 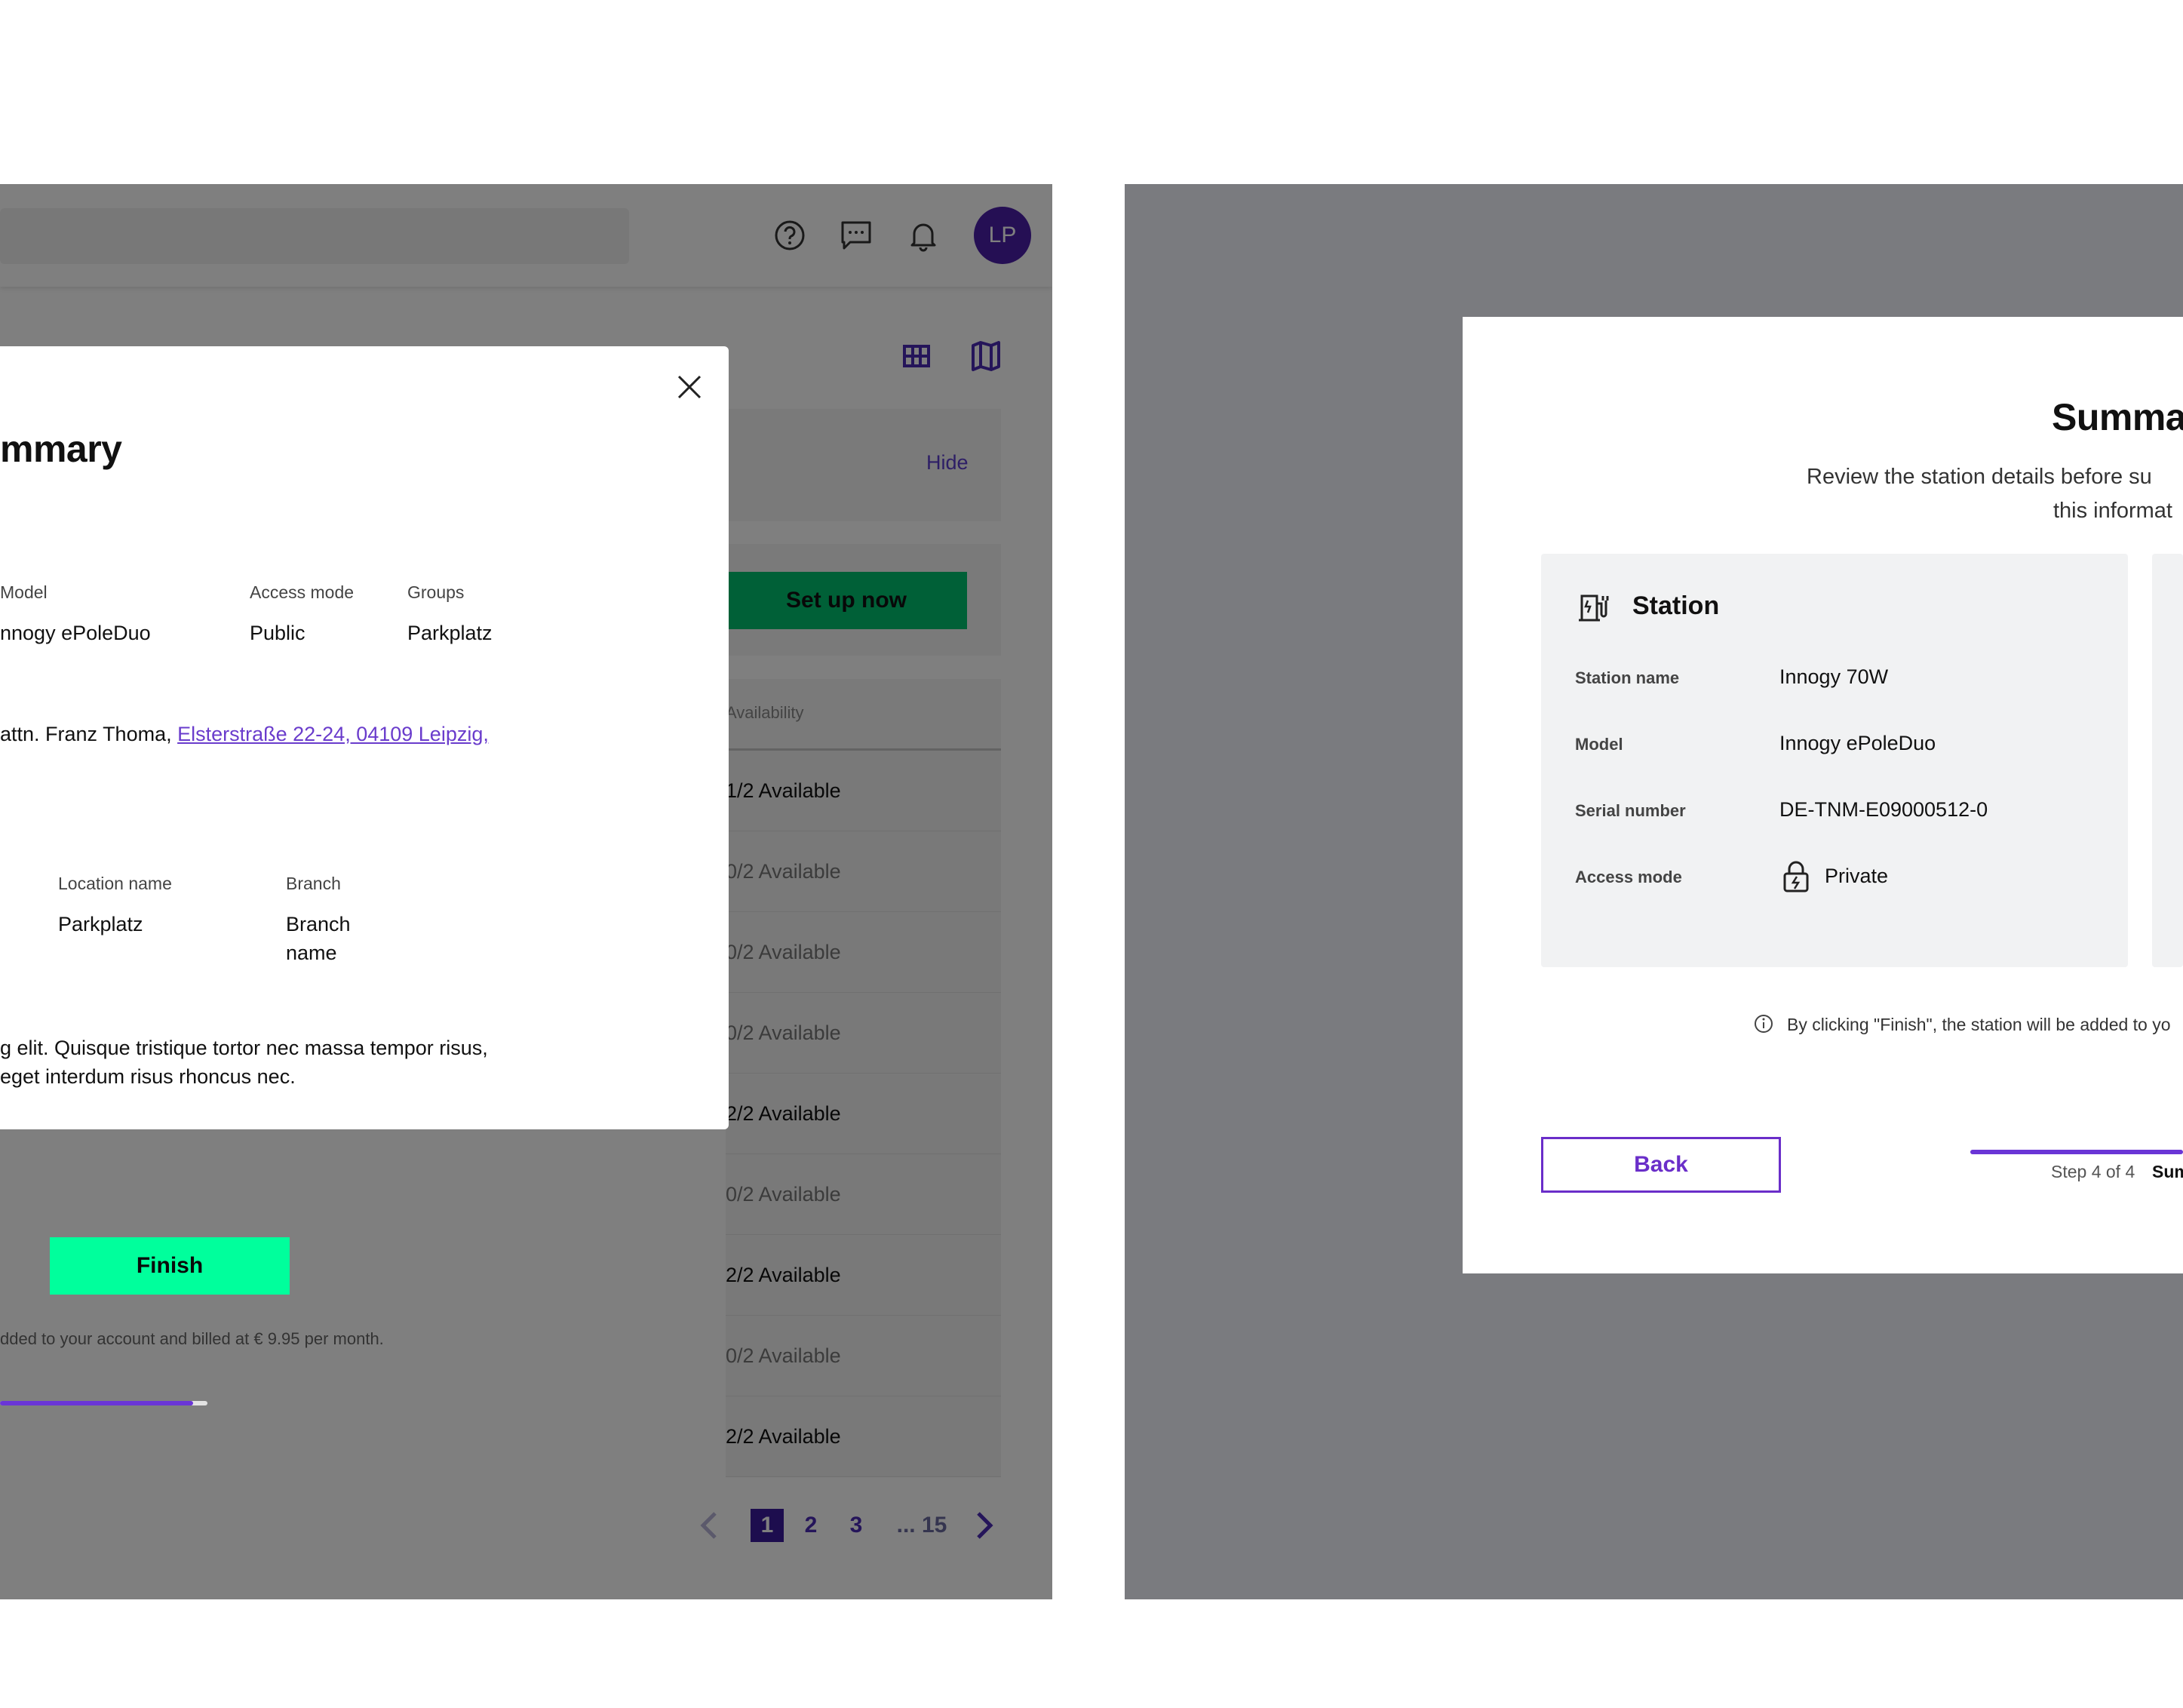 I want to click on modal-subtitle-line1: Review the station details before su, so click(x=1979, y=477).